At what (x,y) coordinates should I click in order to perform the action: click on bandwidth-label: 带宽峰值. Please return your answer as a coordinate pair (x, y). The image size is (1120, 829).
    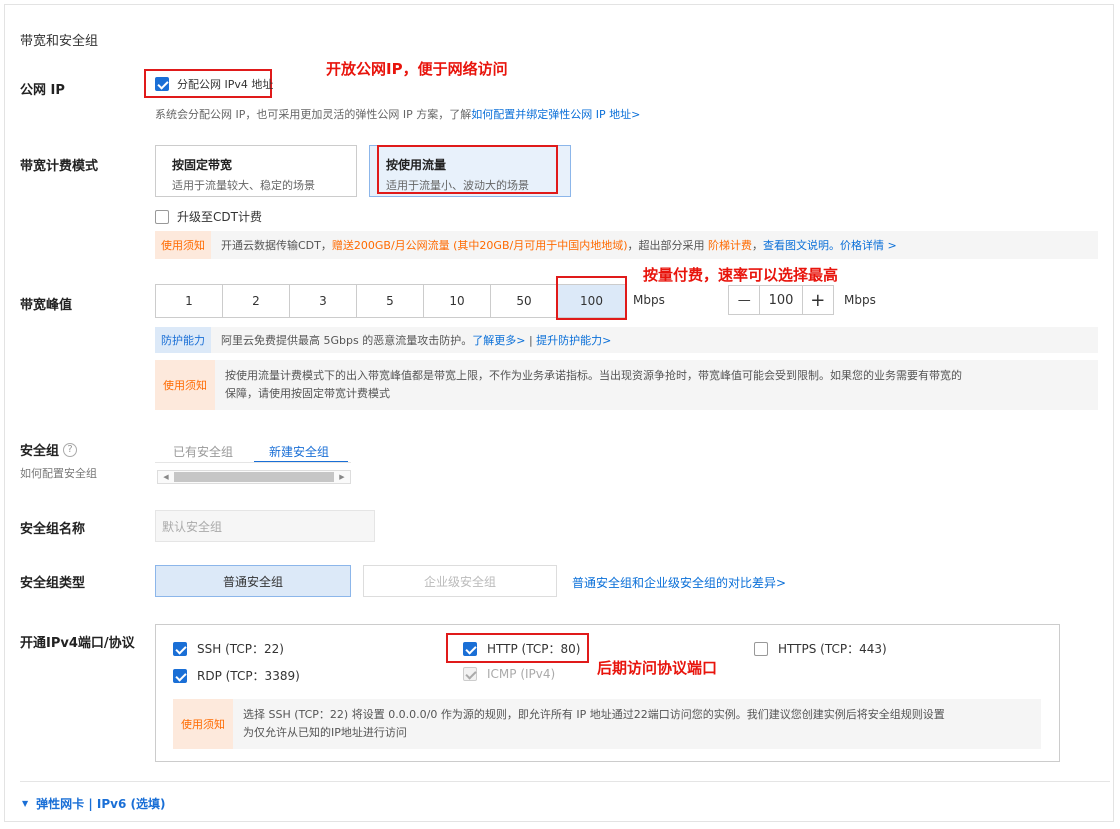
    Looking at the image, I should click on (46, 305).